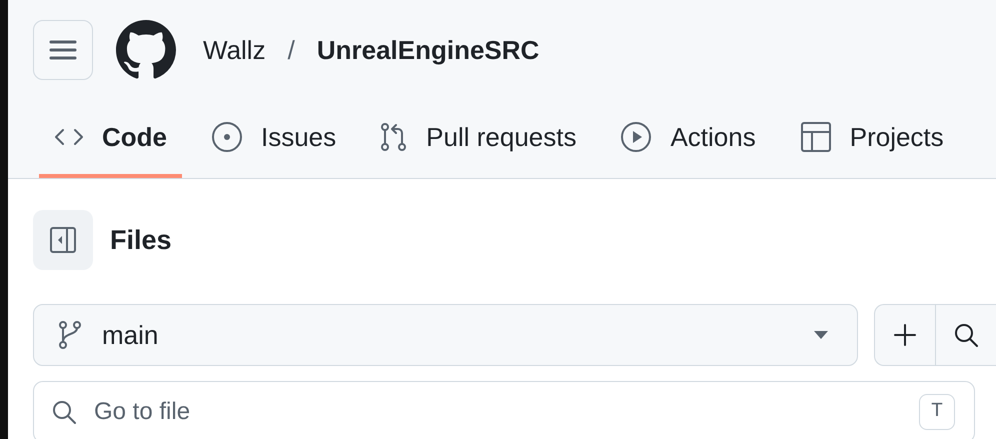 This screenshot has height=439, width=996. What do you see at coordinates (394, 137) in the screenshot?
I see `pull-request-icon` at bounding box center [394, 137].